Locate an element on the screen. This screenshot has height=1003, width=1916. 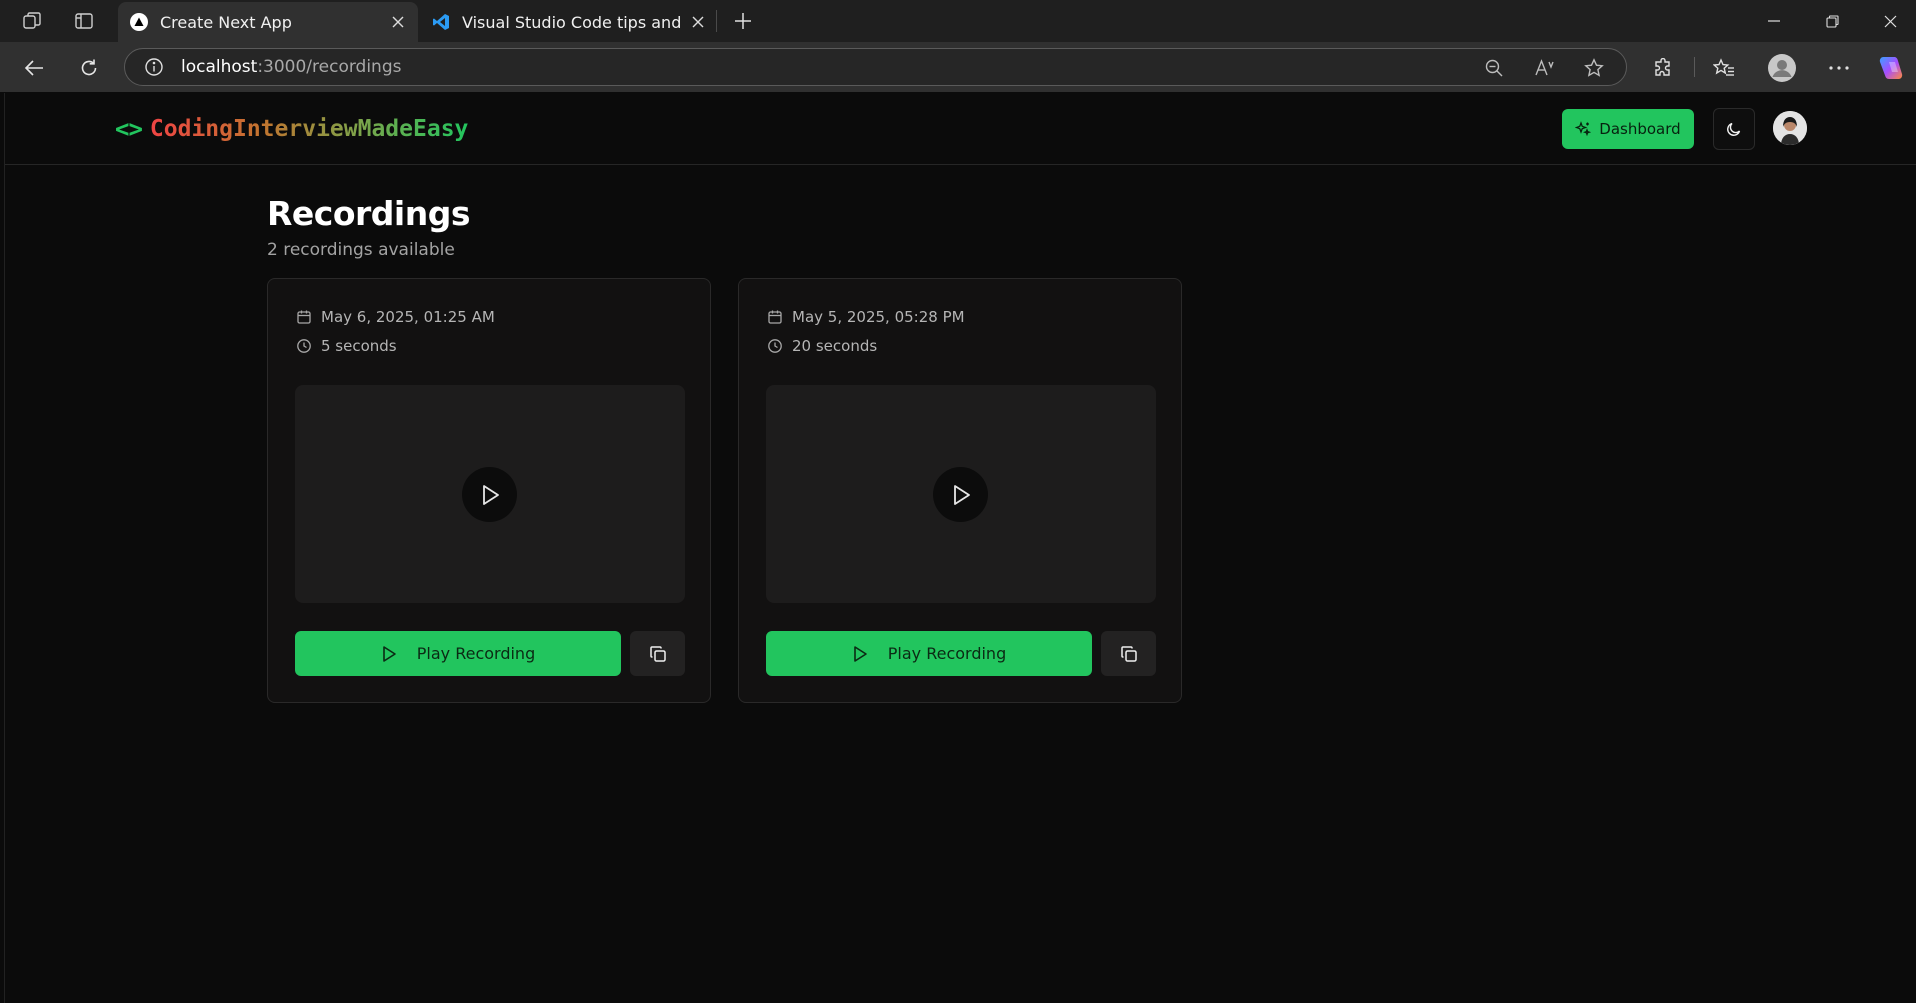
date-text: May 5, 2025, 05:28 PM is located at coordinates (878, 317).